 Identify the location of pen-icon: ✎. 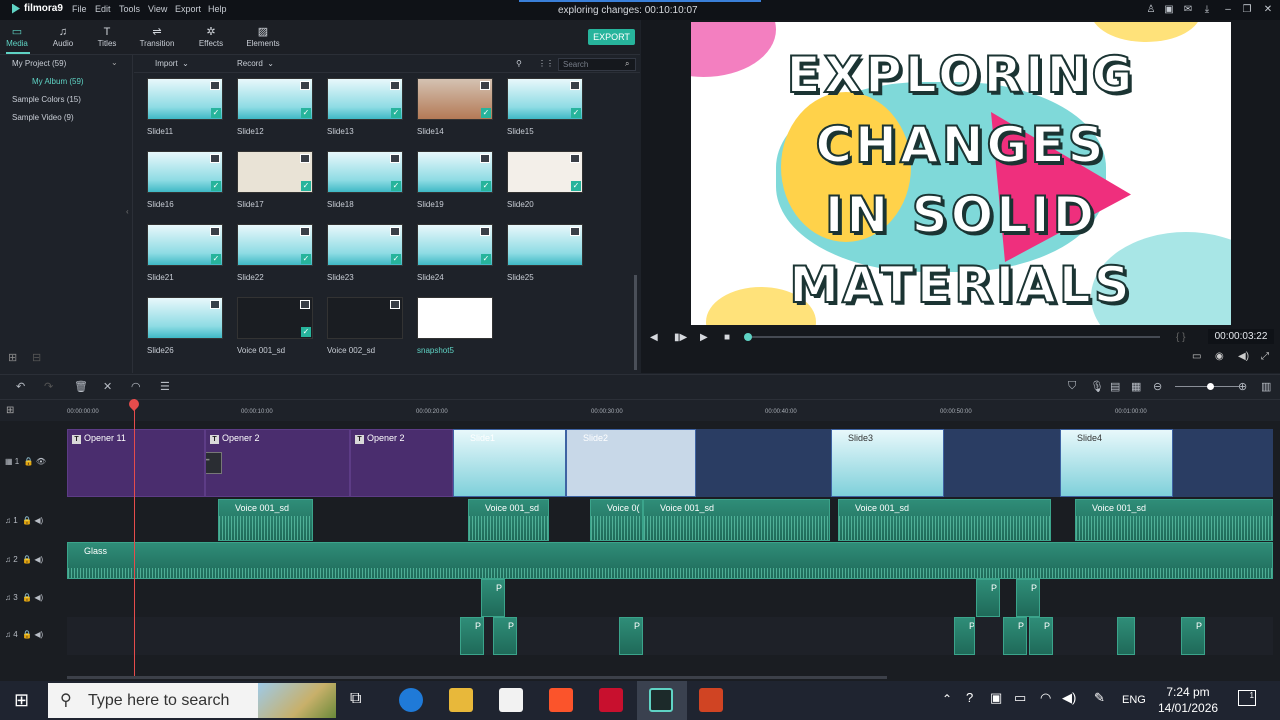
(1099, 698).